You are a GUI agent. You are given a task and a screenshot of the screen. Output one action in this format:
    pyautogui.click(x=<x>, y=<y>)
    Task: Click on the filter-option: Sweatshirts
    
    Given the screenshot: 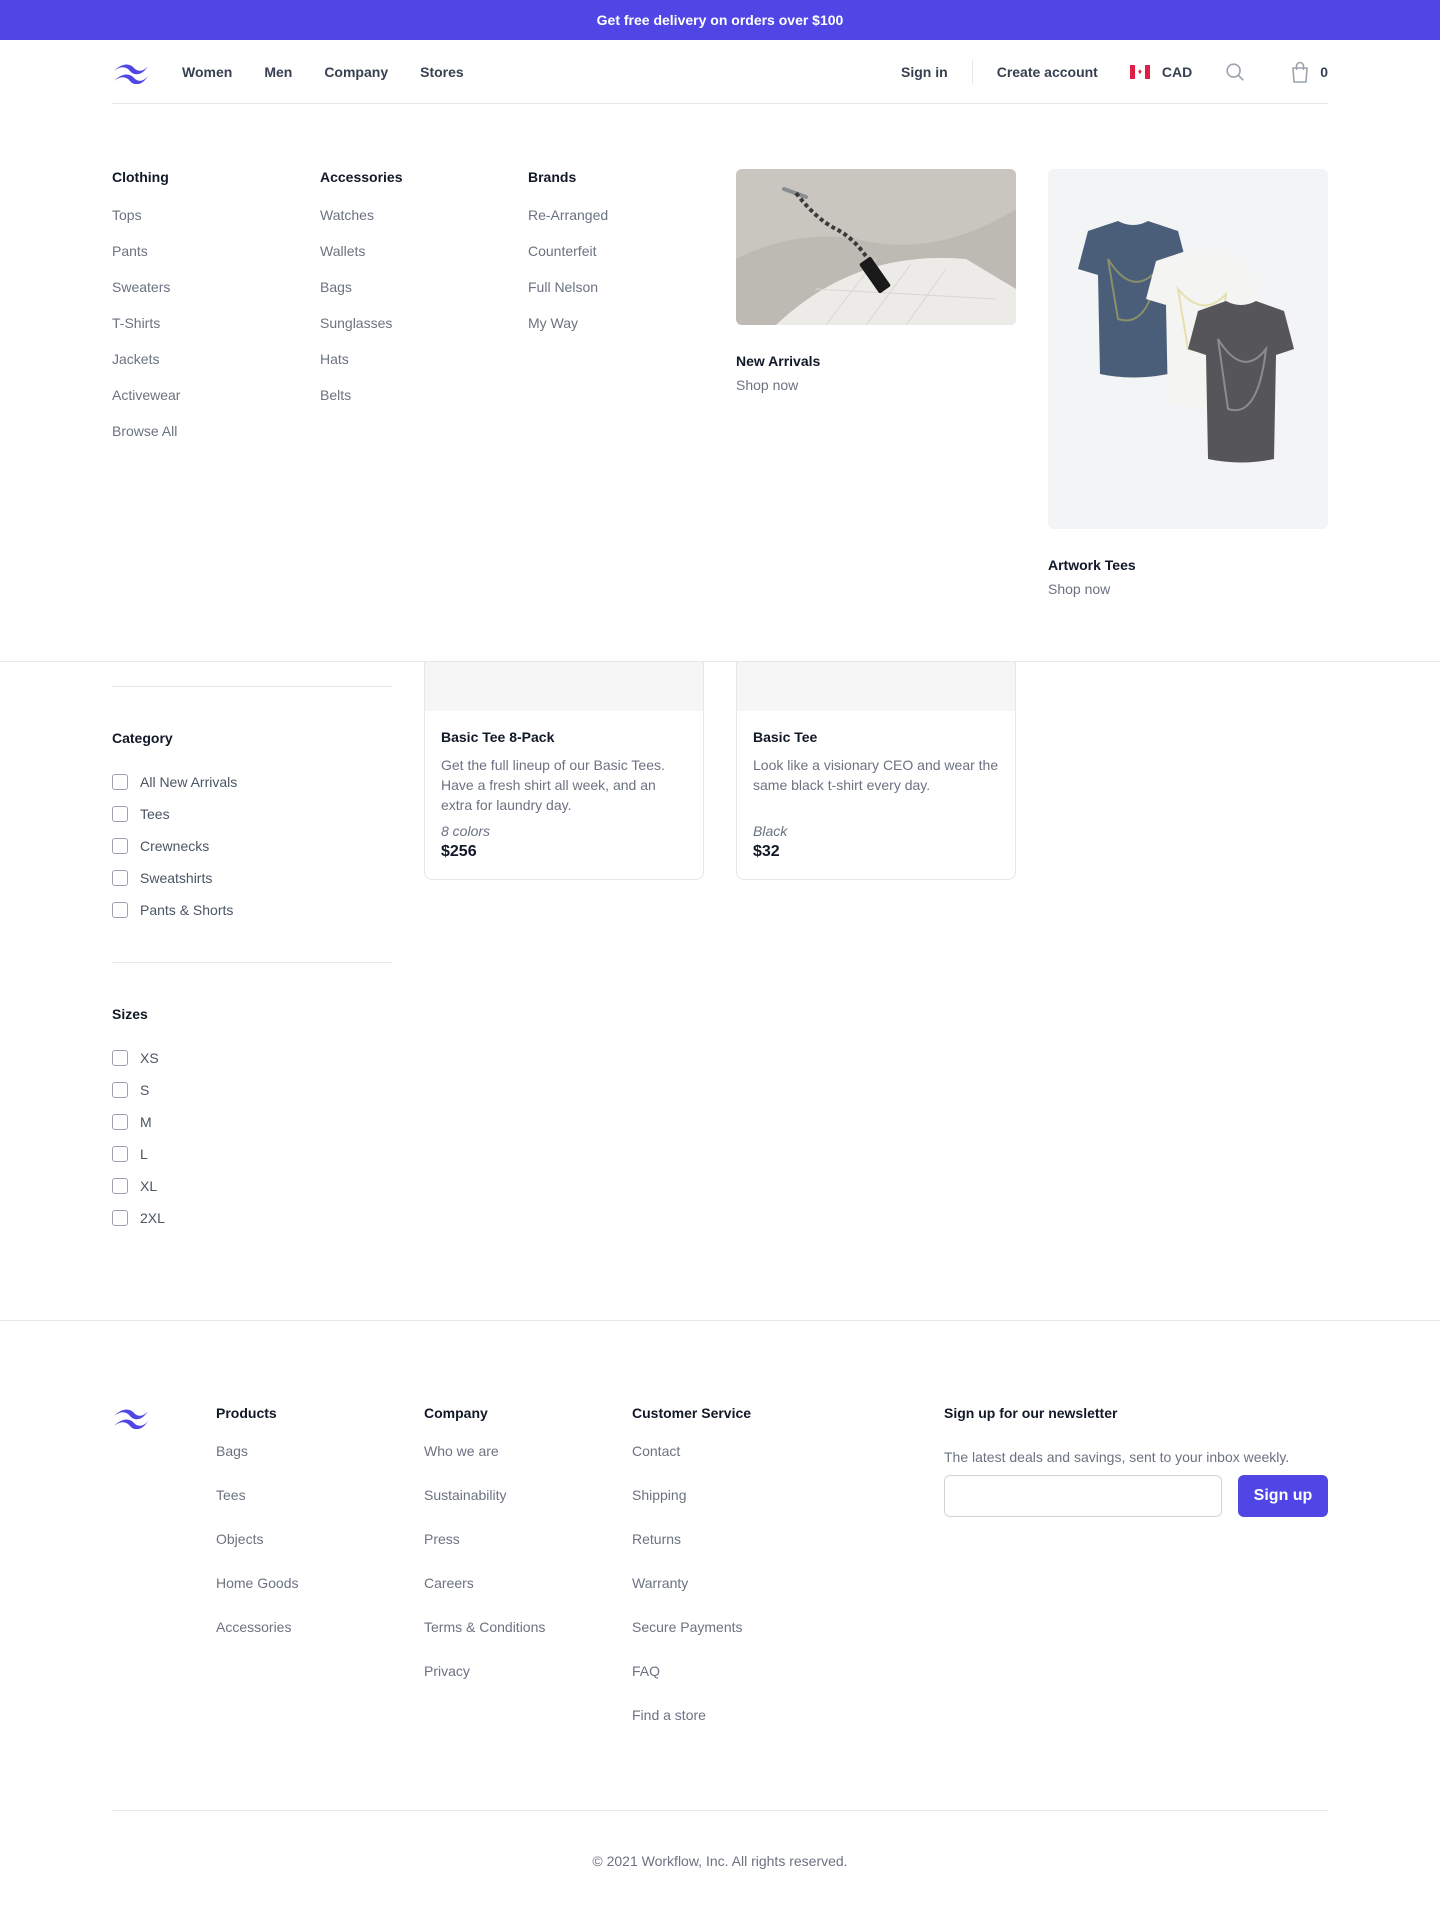 What is the action you would take?
    pyautogui.click(x=252, y=878)
    